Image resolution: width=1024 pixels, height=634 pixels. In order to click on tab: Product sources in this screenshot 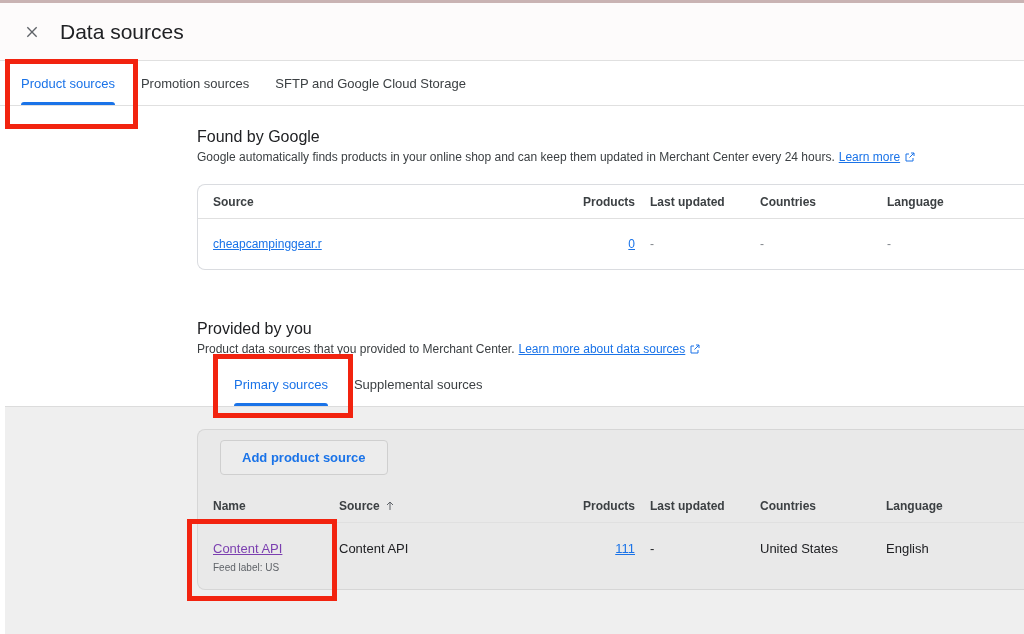, I will do `click(68, 83)`.